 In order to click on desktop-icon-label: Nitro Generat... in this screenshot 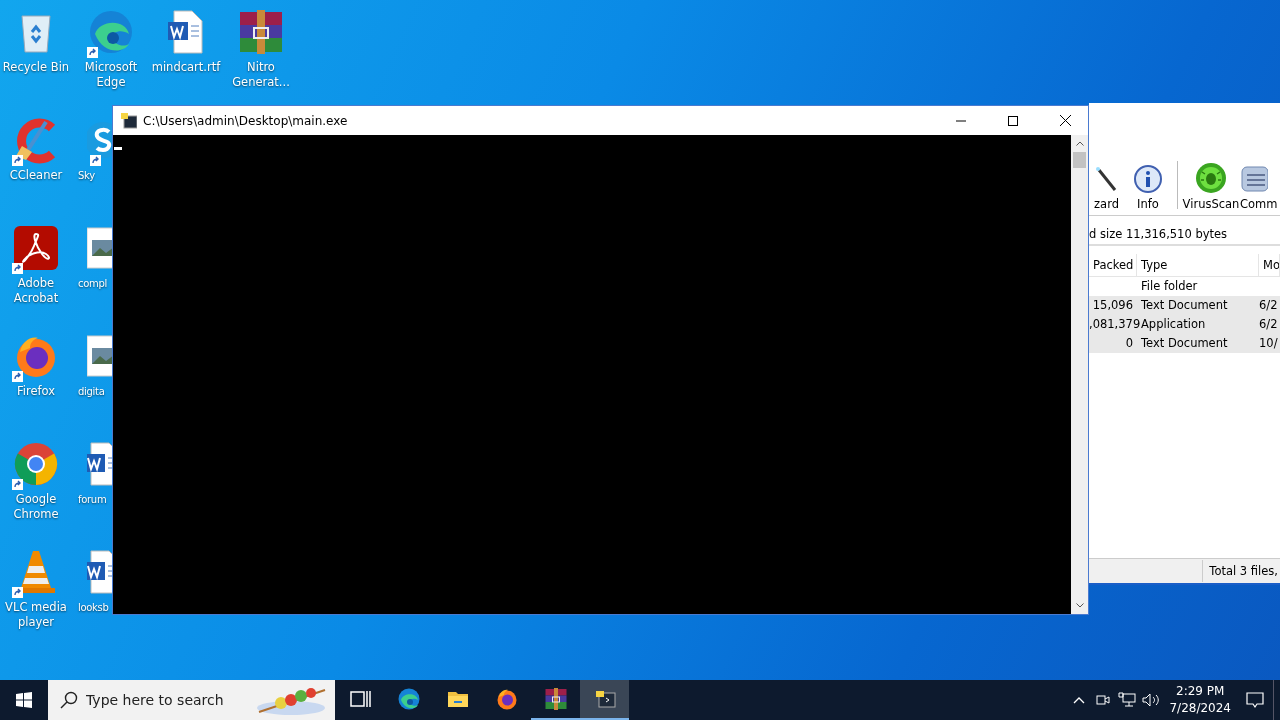, I will do `click(261, 75)`.